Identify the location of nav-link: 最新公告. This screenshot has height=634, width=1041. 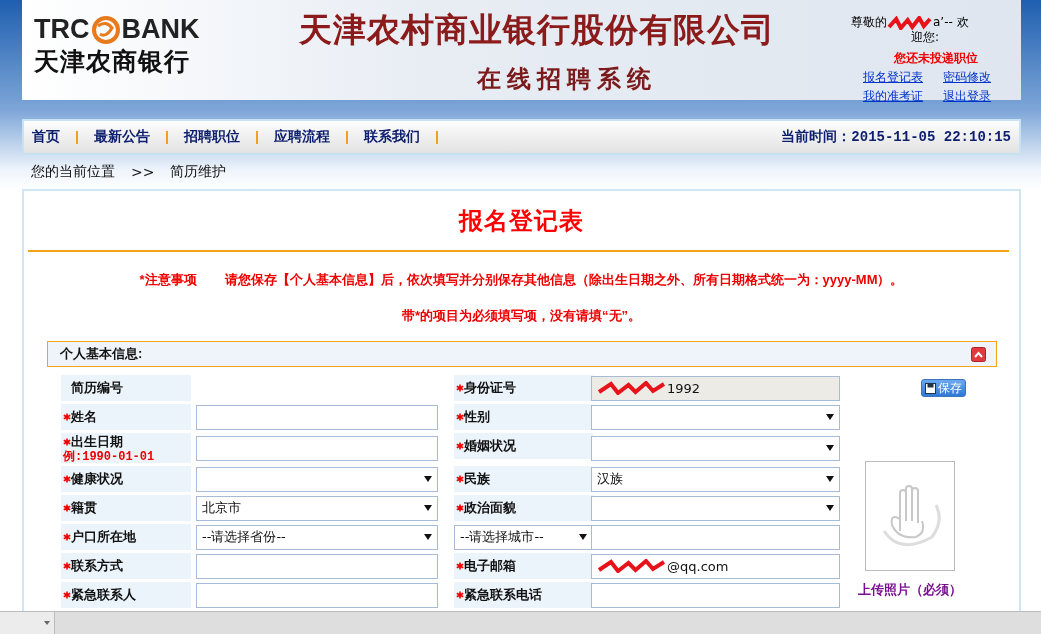
(122, 137).